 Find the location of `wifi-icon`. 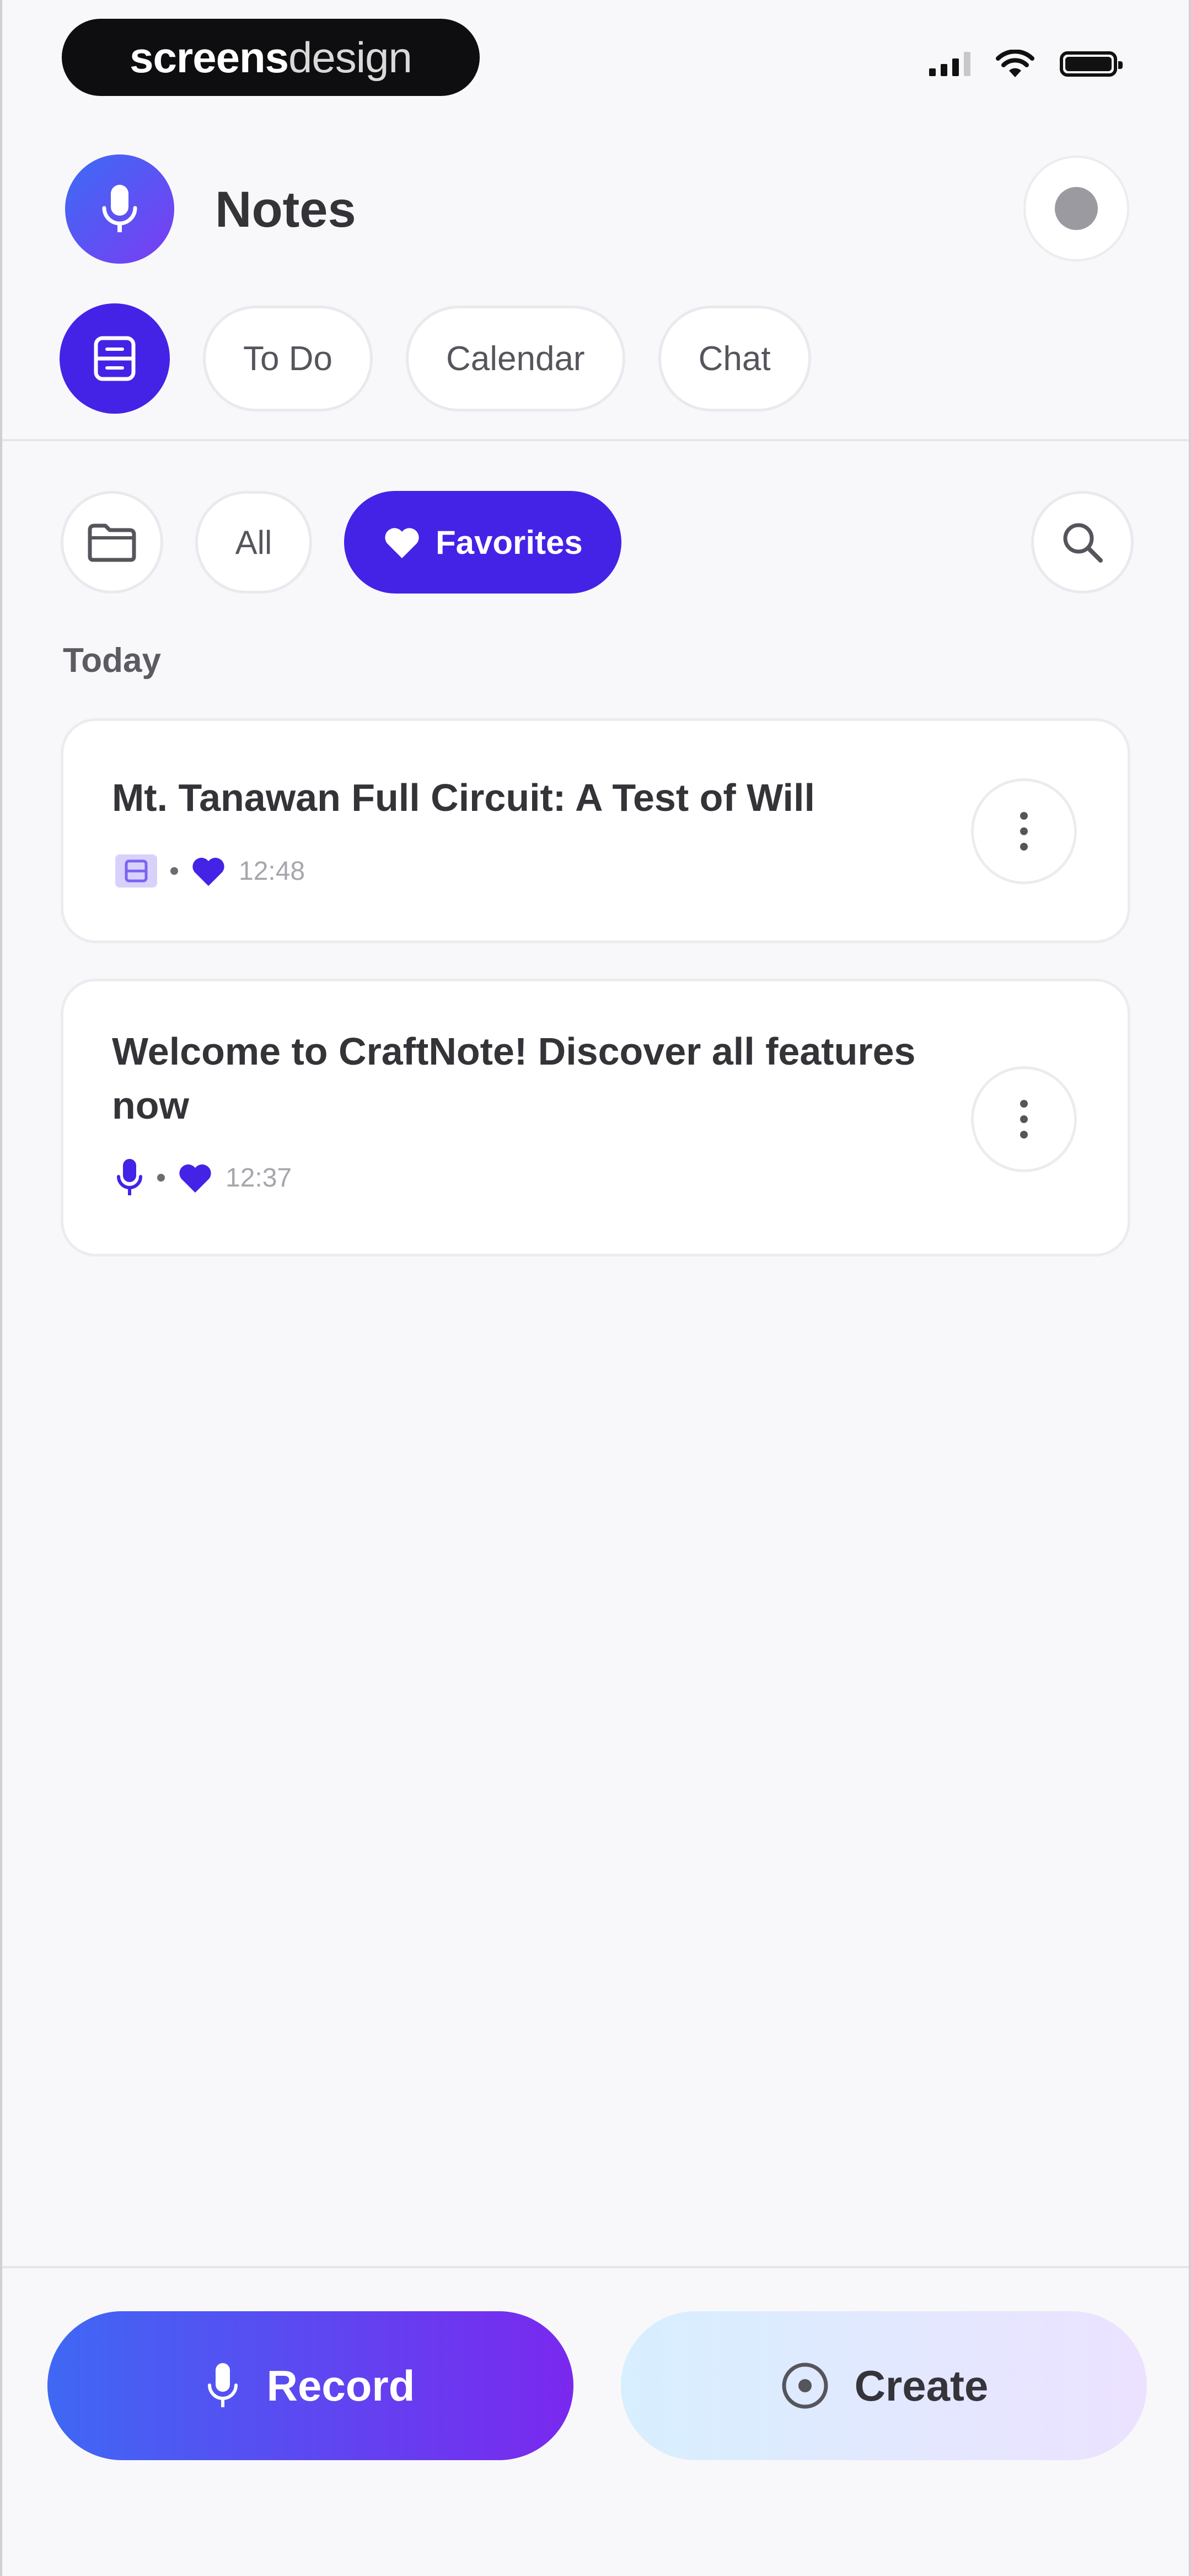

wifi-icon is located at coordinates (1015, 63).